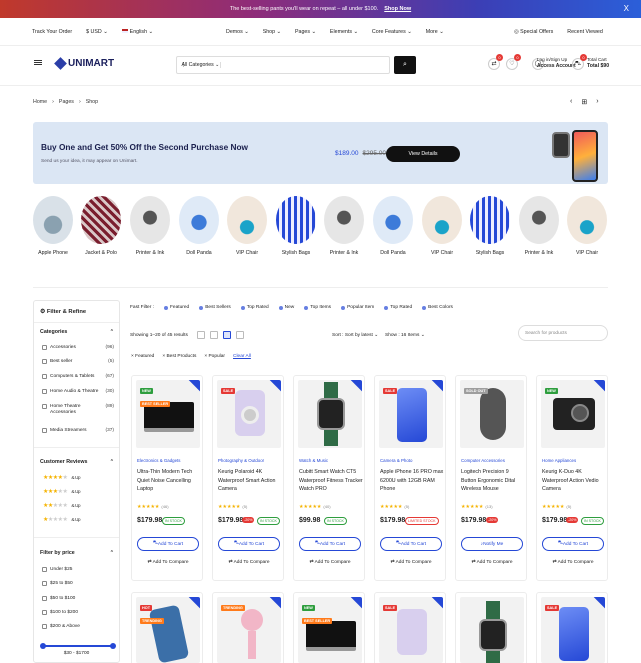 Image resolution: width=641 pixels, height=663 pixels. Describe the element at coordinates (62, 519) in the screenshot. I see `rating-filter-1: ★★★★★ & Up` at that location.